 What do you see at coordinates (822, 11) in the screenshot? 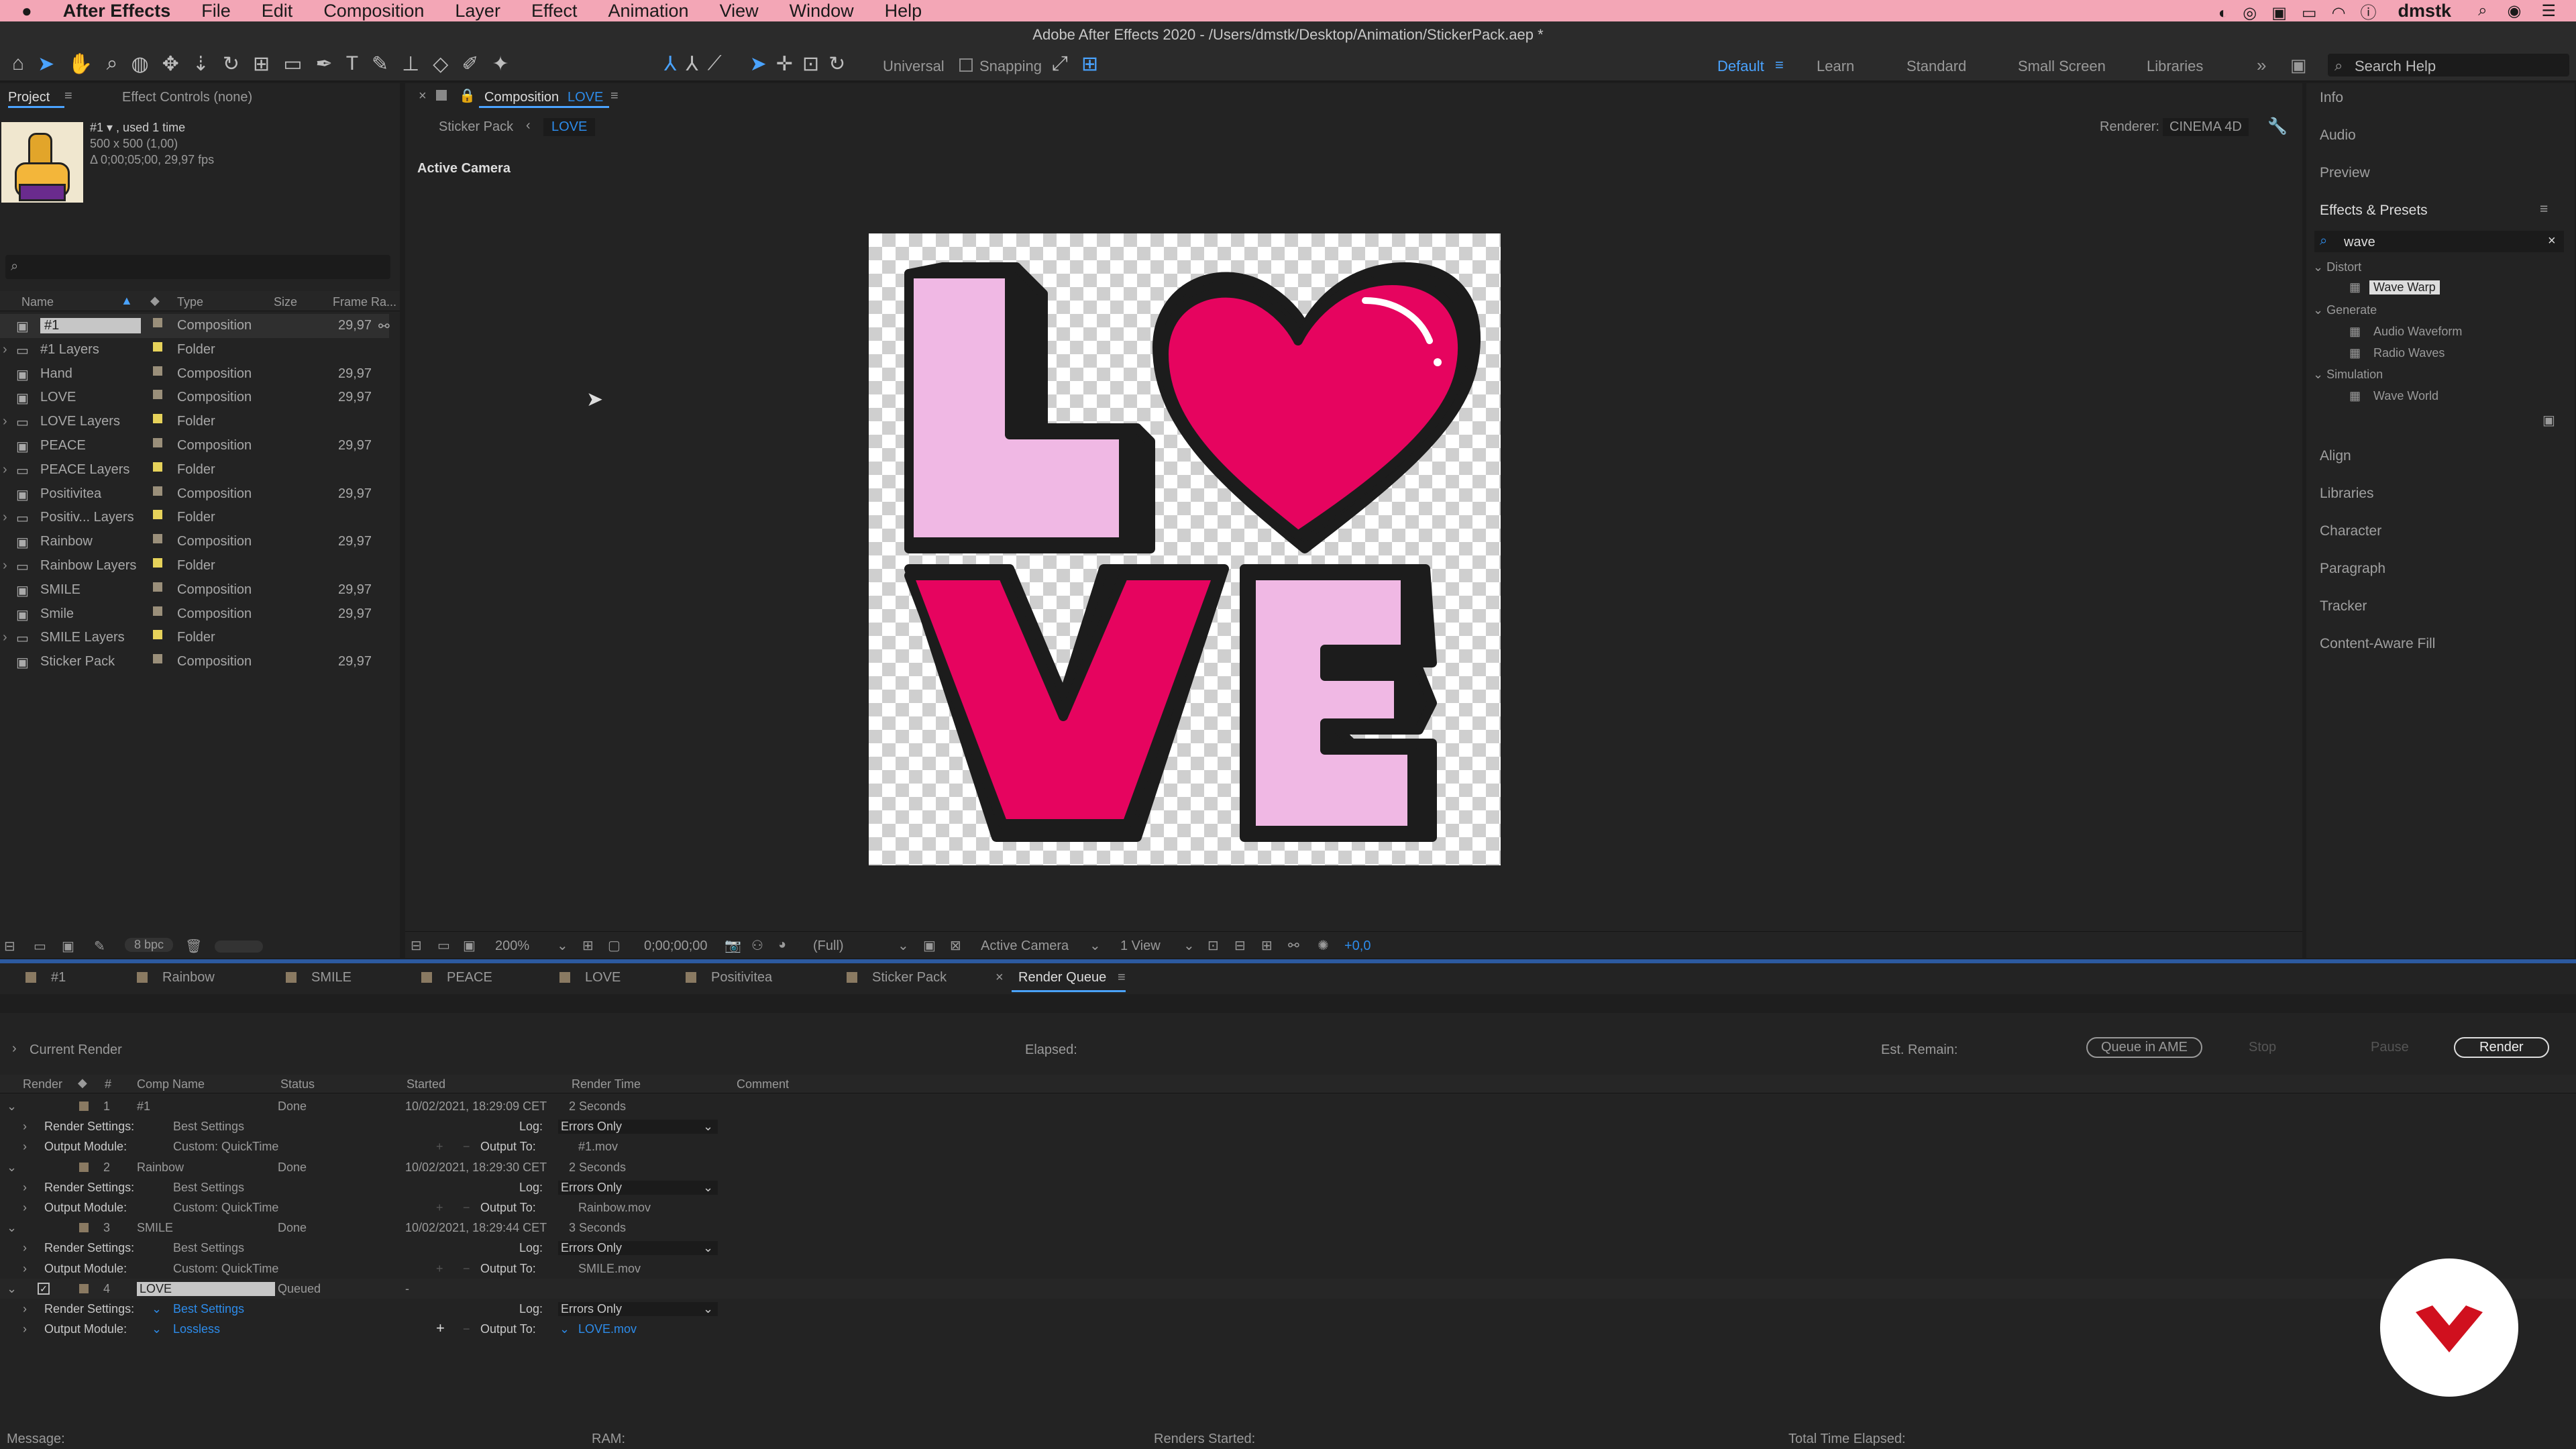
I see `menu-window: Window` at bounding box center [822, 11].